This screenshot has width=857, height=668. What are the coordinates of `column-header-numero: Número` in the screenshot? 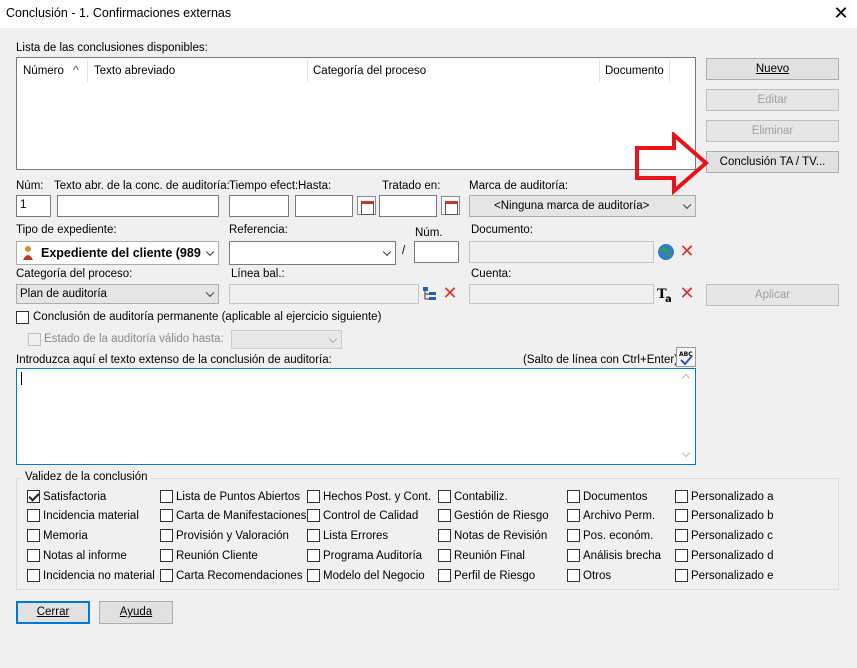 It's located at (43, 71).